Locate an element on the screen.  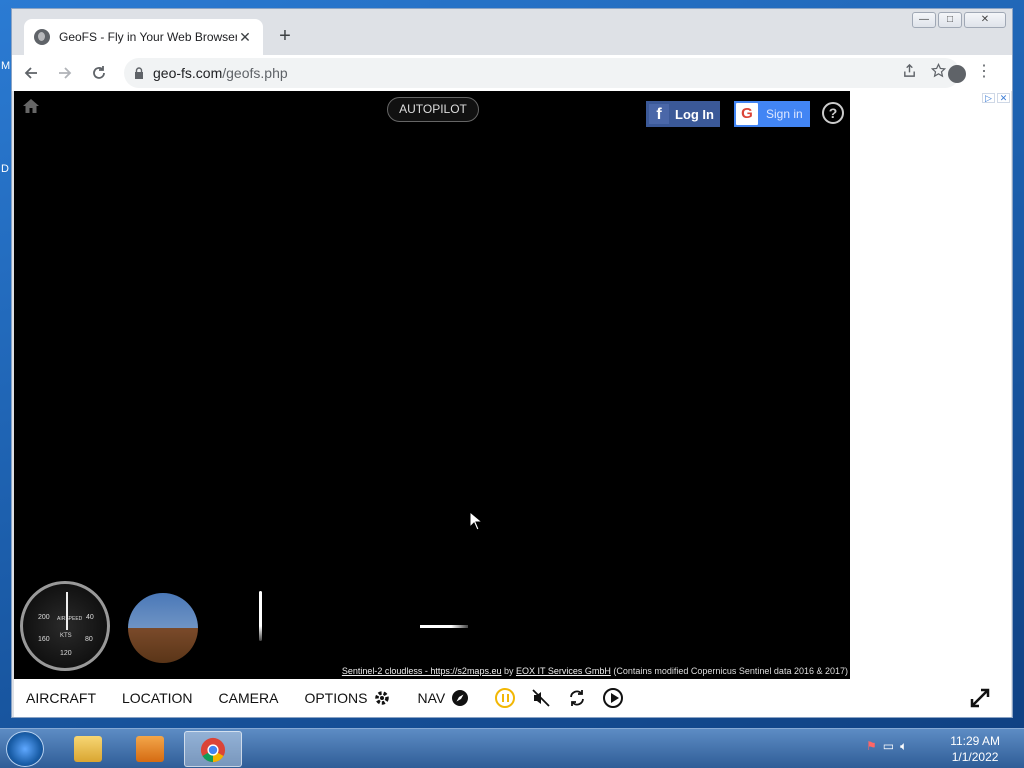
arrow-left-icon is located at coordinates (30, 73).